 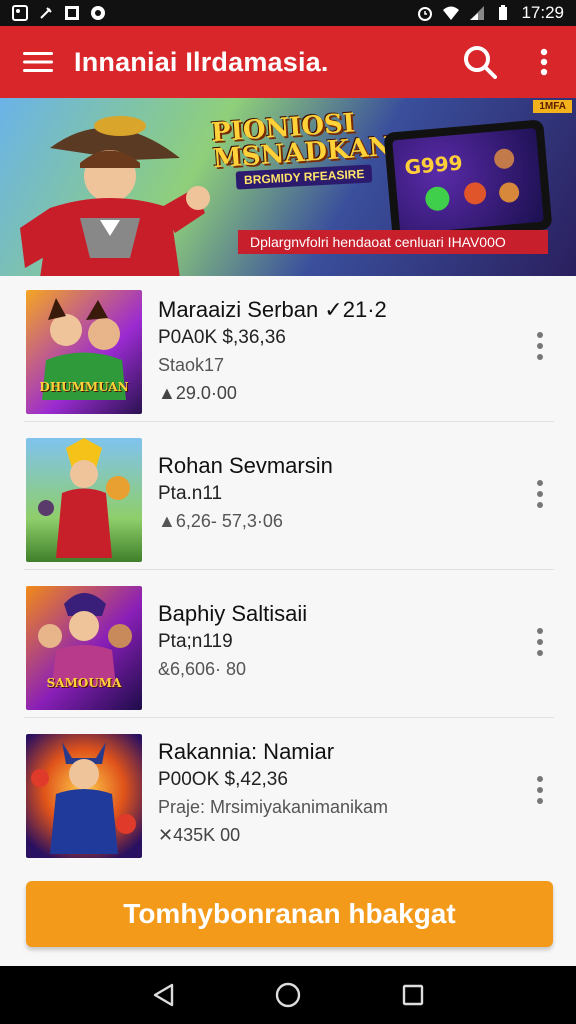 What do you see at coordinates (289, 914) in the screenshot?
I see `primary-cta-button: Tomhybonranan hbakgat` at bounding box center [289, 914].